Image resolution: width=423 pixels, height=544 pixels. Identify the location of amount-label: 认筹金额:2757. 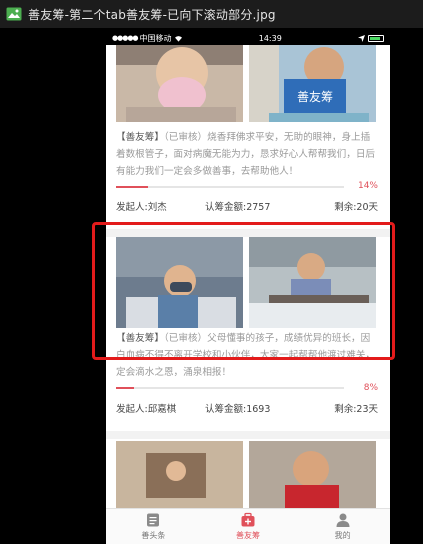
(238, 207).